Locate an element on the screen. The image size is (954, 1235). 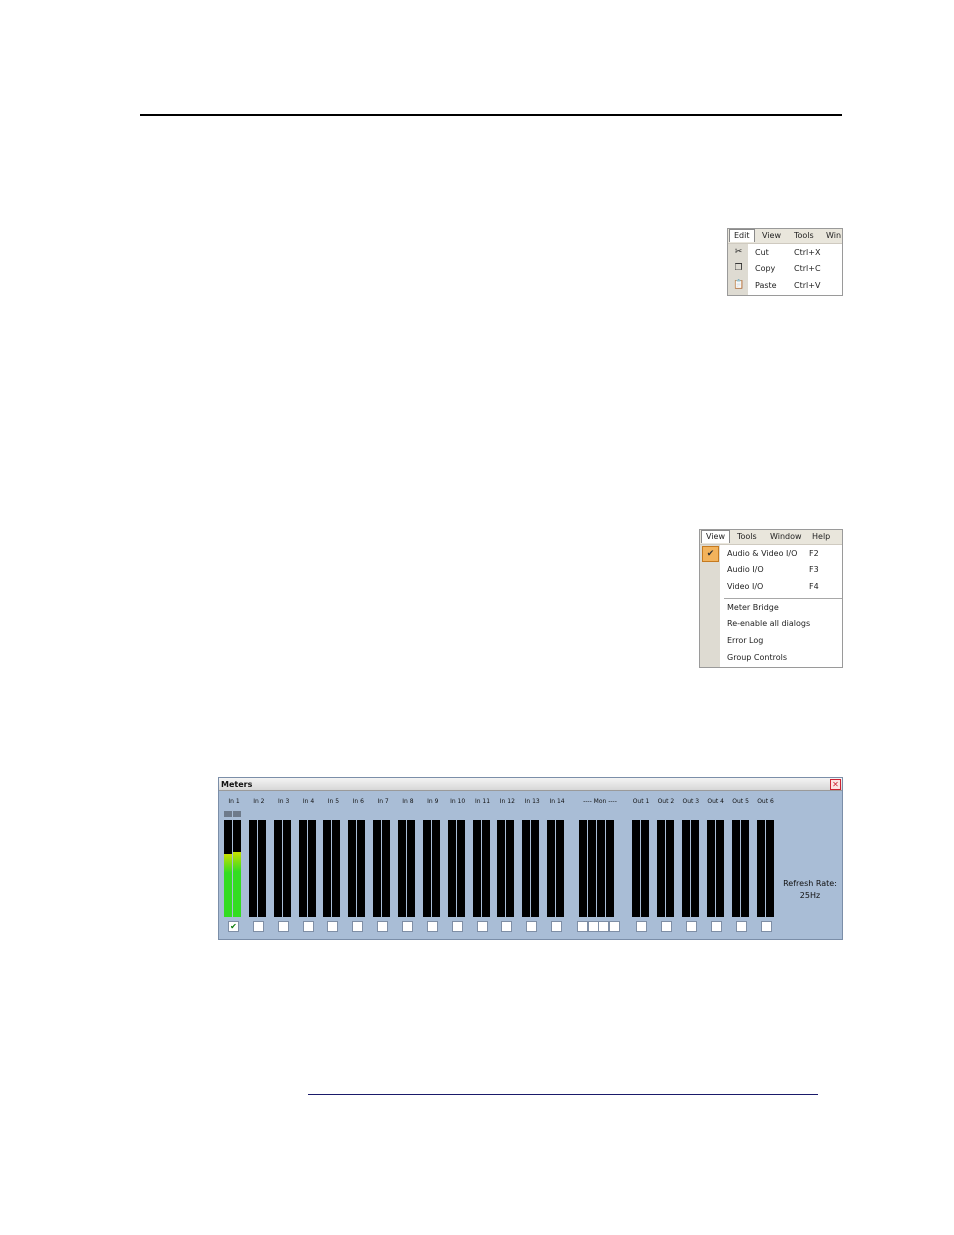
menu-item-copy: ❐ Copy Ctrl+C is located at coordinates (785, 269).